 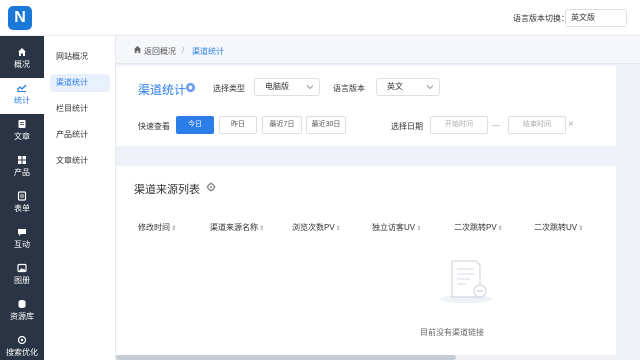 I want to click on column-header-uv: 独立访客UV⇕, so click(x=396, y=227).